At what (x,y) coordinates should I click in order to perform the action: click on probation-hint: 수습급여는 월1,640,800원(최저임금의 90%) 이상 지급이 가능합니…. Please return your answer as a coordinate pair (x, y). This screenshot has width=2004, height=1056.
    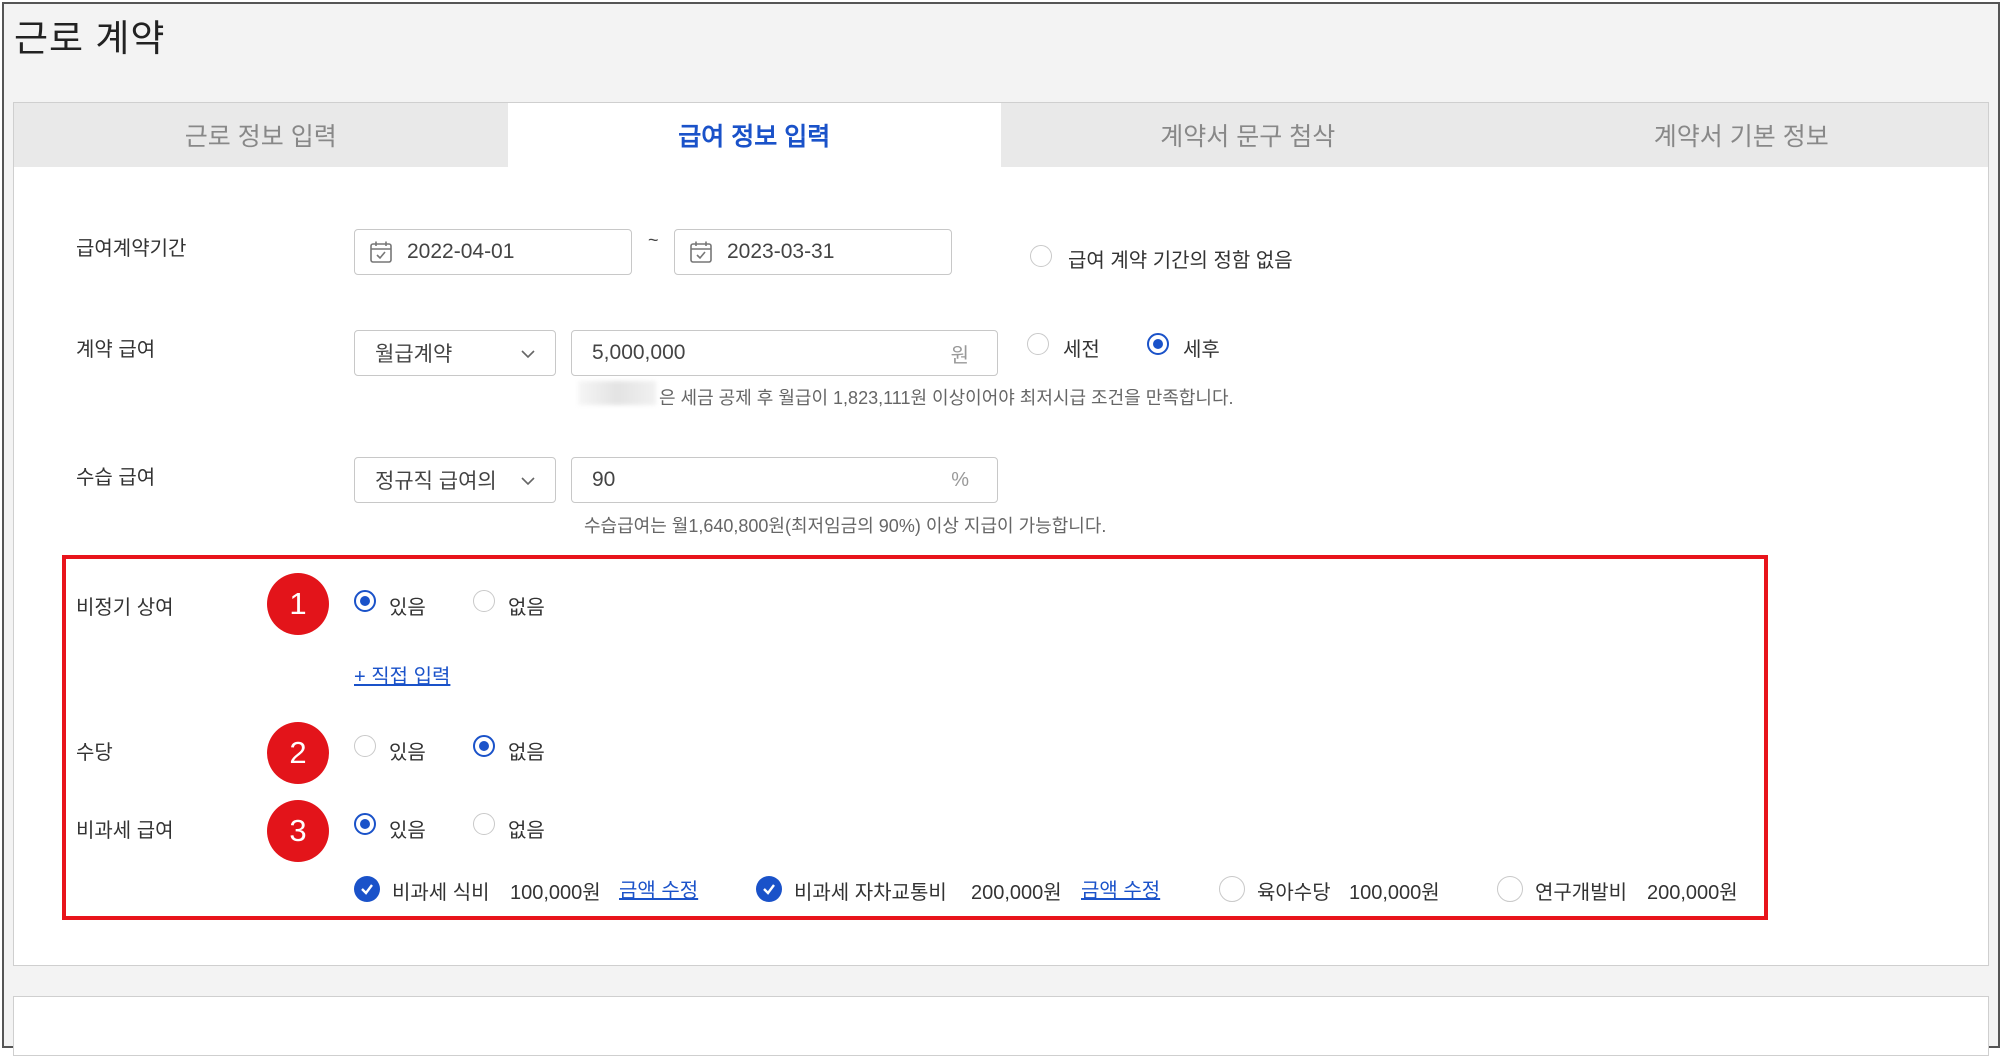
    Looking at the image, I should click on (845, 526).